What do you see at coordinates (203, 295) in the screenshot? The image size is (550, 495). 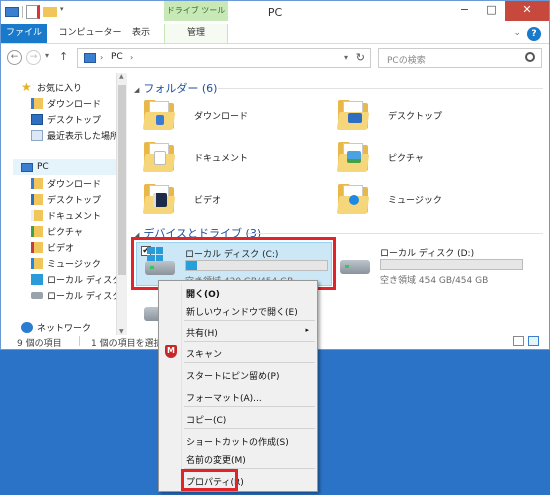 I see `menu-label: 開く(O)` at bounding box center [203, 295].